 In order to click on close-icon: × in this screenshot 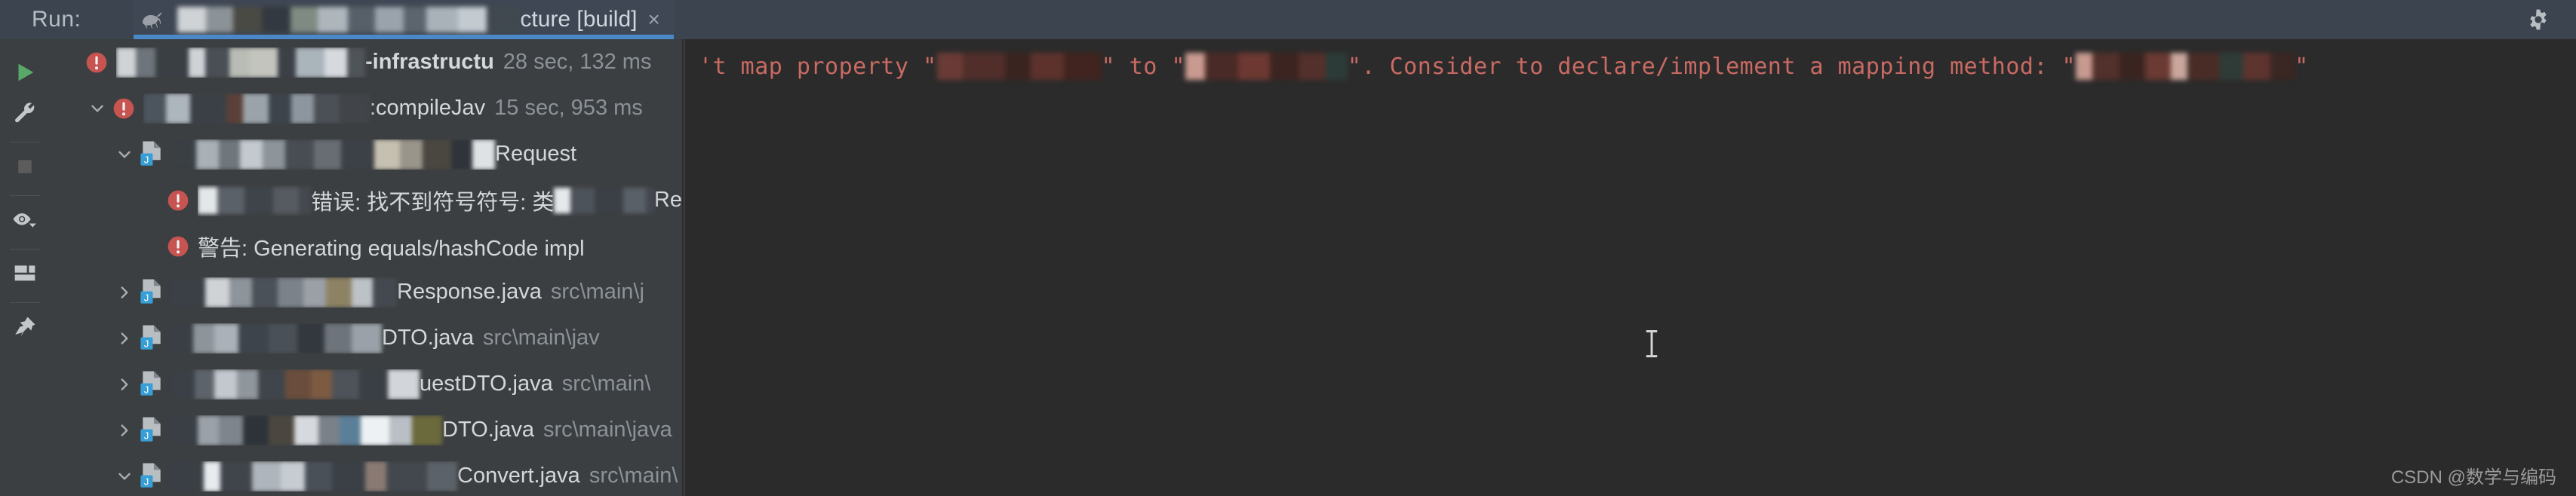, I will do `click(653, 19)`.